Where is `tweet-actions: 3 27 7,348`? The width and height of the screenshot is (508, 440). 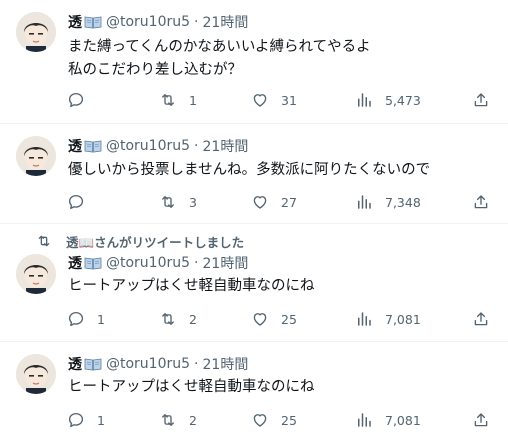 tweet-actions: 3 27 7,348 is located at coordinates (254, 202).